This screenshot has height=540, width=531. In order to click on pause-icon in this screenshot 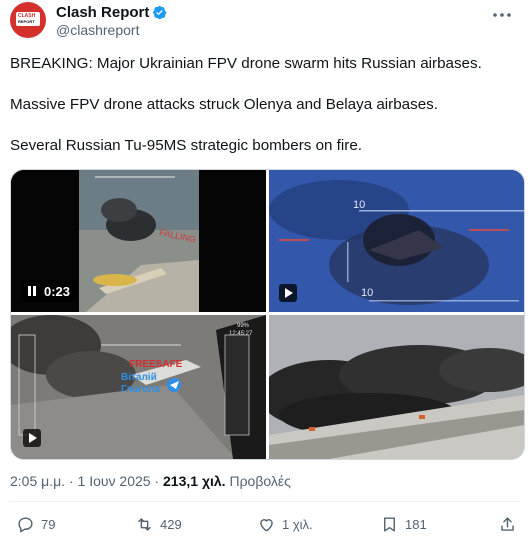, I will do `click(32, 291)`.